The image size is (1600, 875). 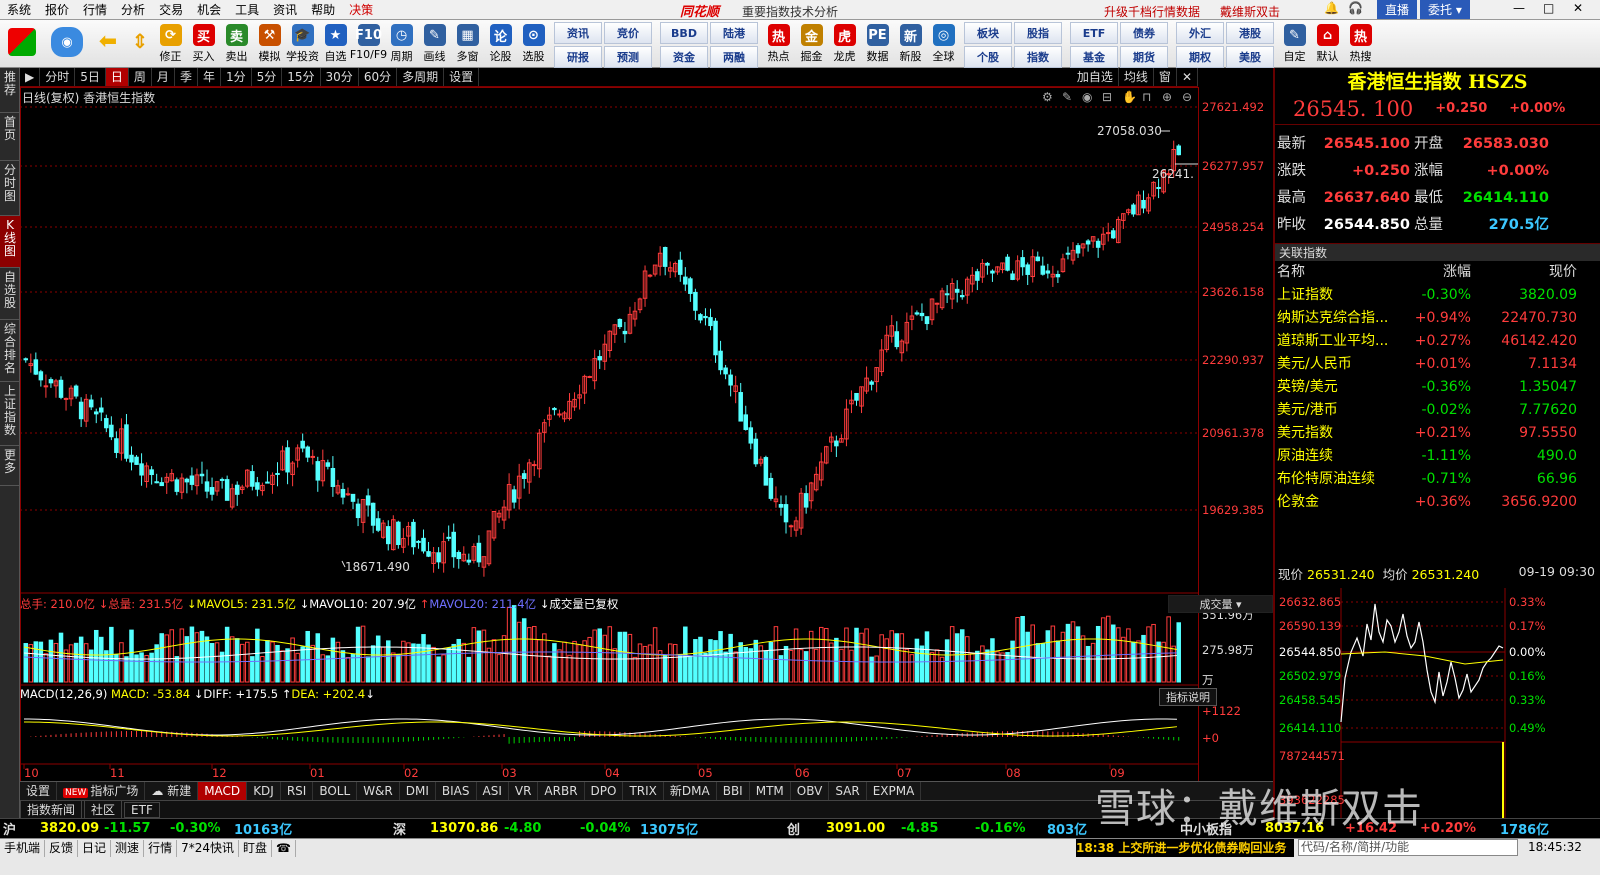 What do you see at coordinates (58, 77) in the screenshot?
I see `period-tab-0: 分时` at bounding box center [58, 77].